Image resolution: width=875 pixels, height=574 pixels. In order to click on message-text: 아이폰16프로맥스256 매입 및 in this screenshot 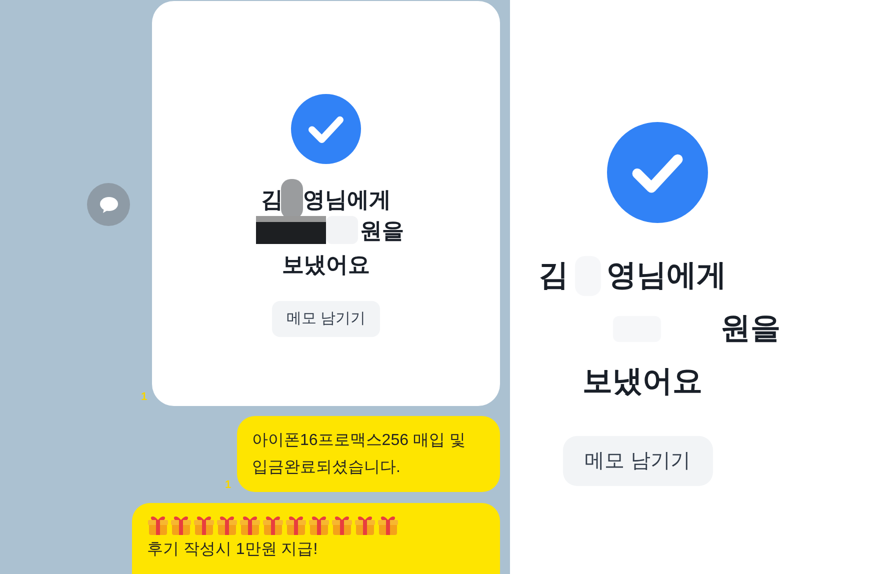, I will do `click(359, 441)`.